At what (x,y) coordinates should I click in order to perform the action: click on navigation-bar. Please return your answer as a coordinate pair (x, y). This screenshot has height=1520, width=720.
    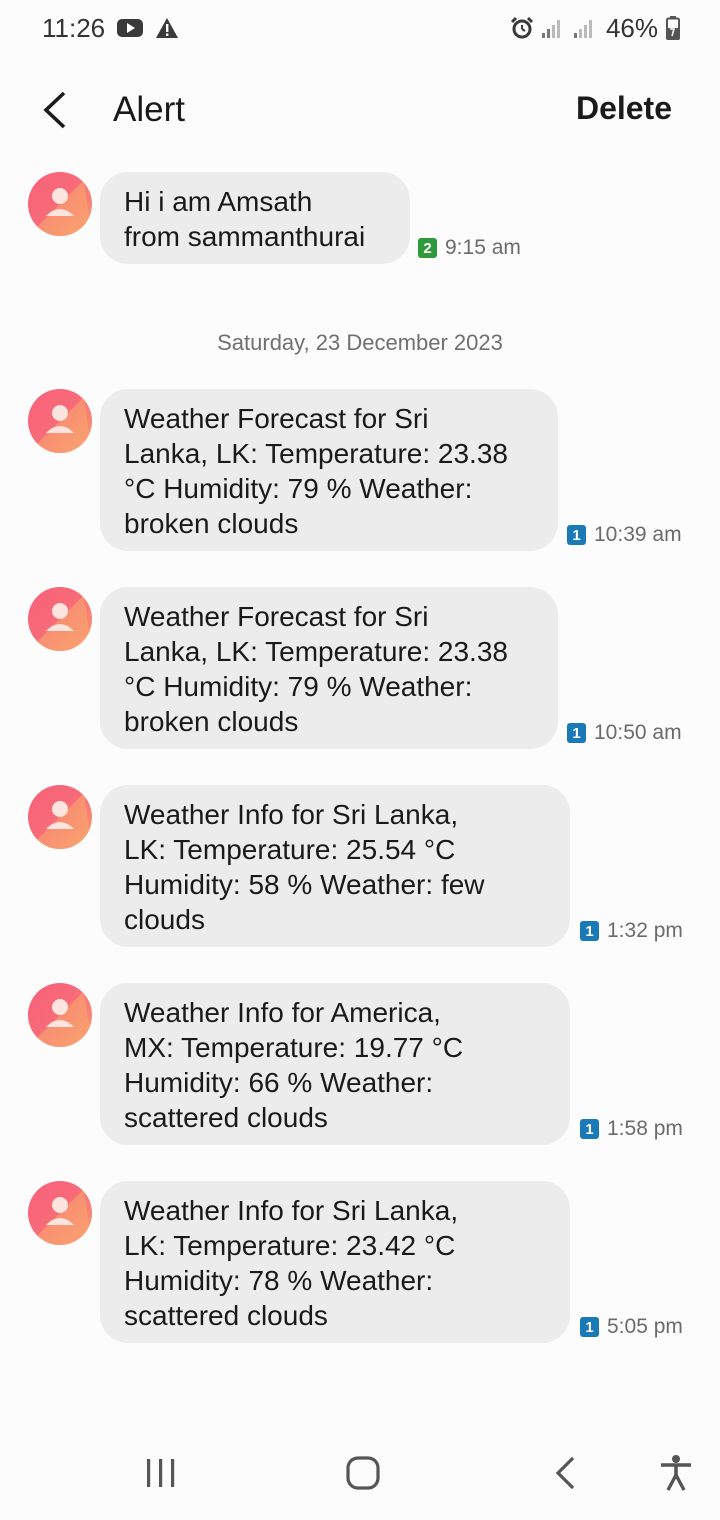
    Looking at the image, I should click on (360, 1472).